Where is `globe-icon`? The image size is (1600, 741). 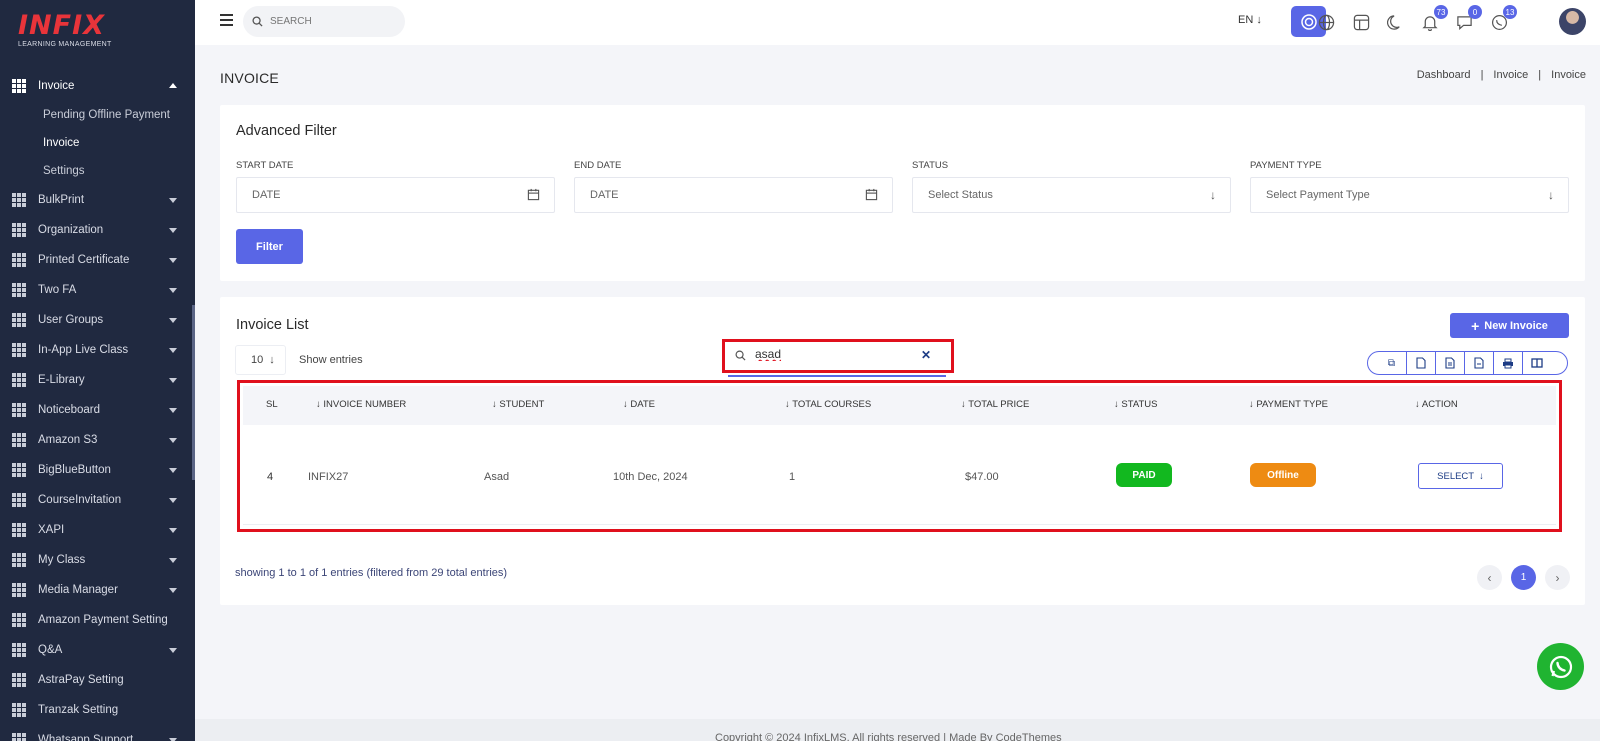 globe-icon is located at coordinates (1326, 22).